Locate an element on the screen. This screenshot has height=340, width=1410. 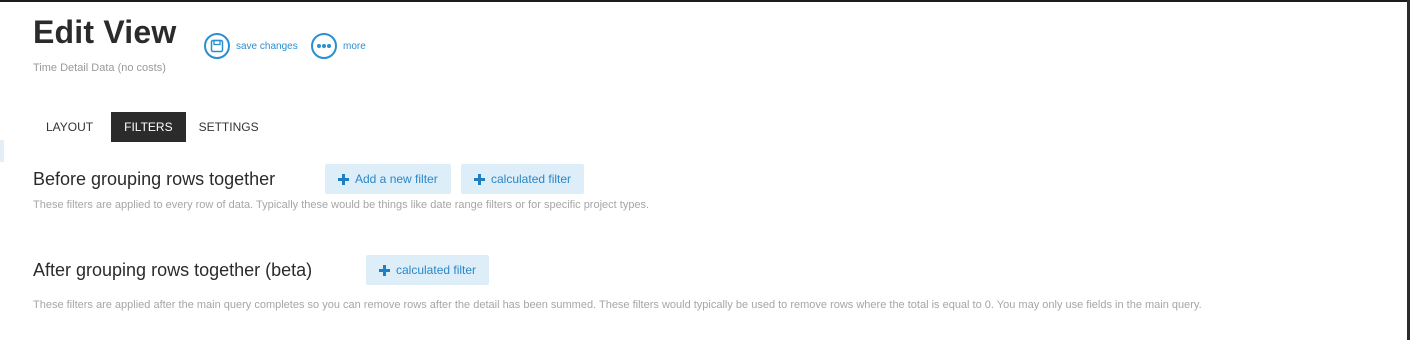
after-calculated-filter-button: calculated filter is located at coordinates (428, 270).